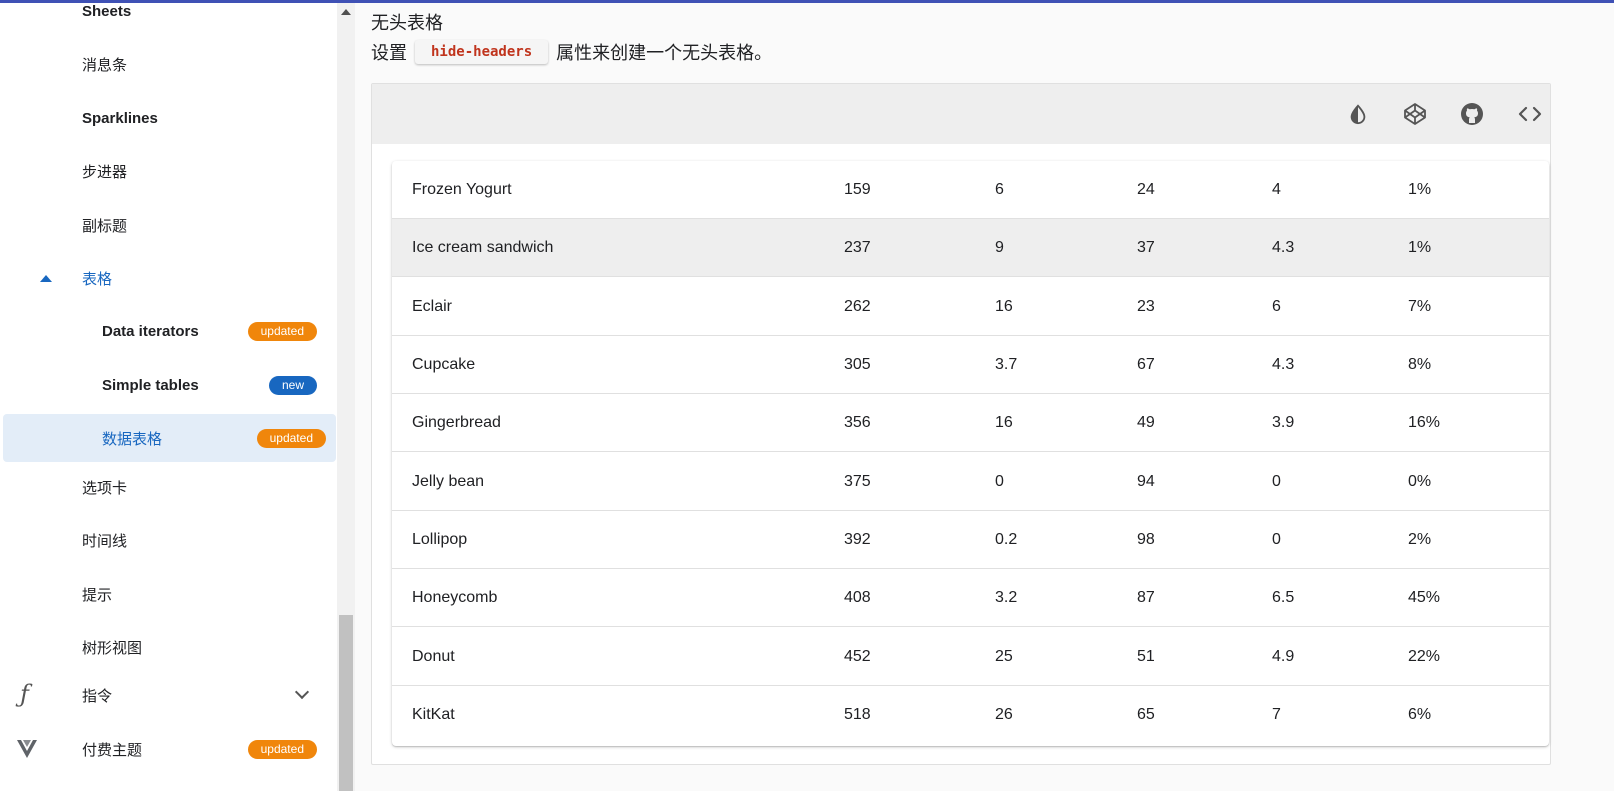  Describe the element at coordinates (1420, 306) in the screenshot. I see `table-cell: 7%` at that location.